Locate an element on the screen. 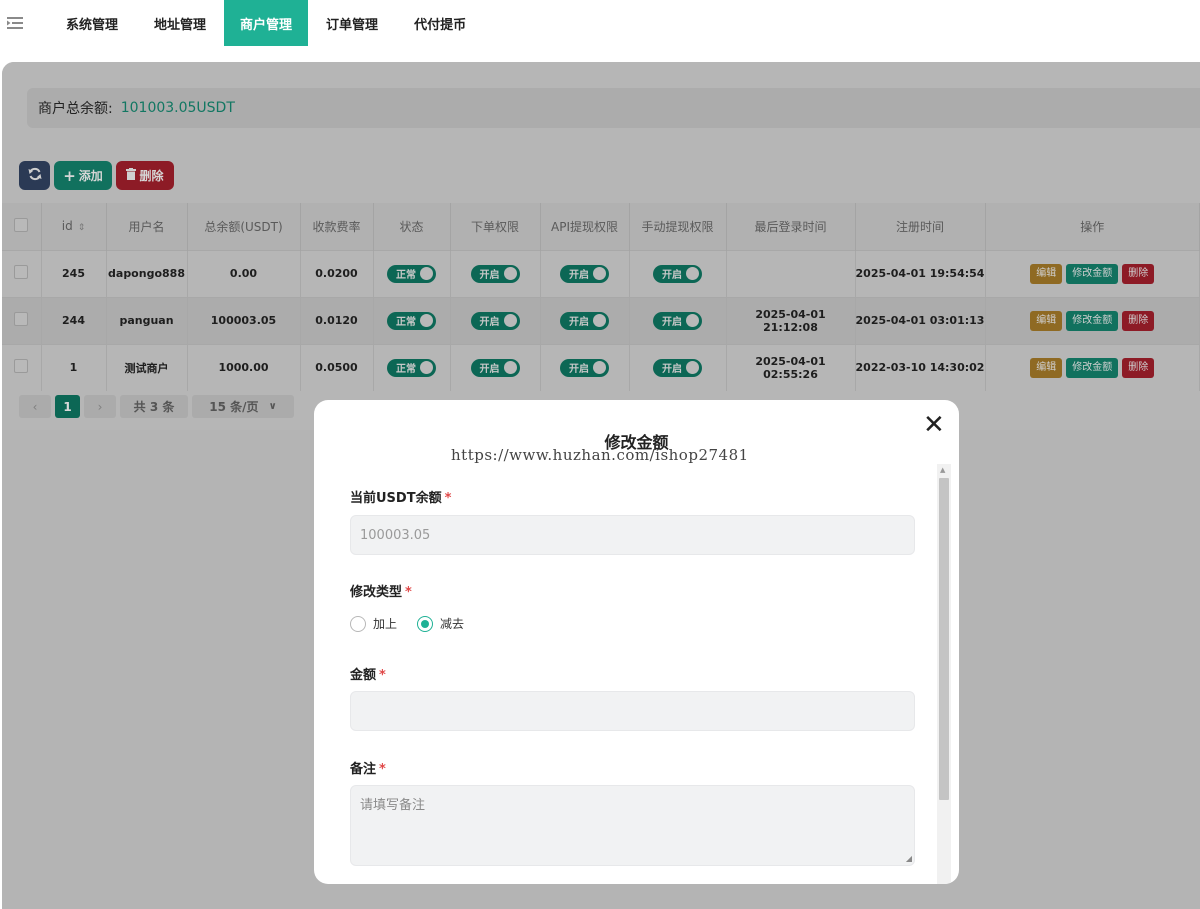 The height and width of the screenshot is (909, 1200). chevron-right-icon: › is located at coordinates (100, 406).